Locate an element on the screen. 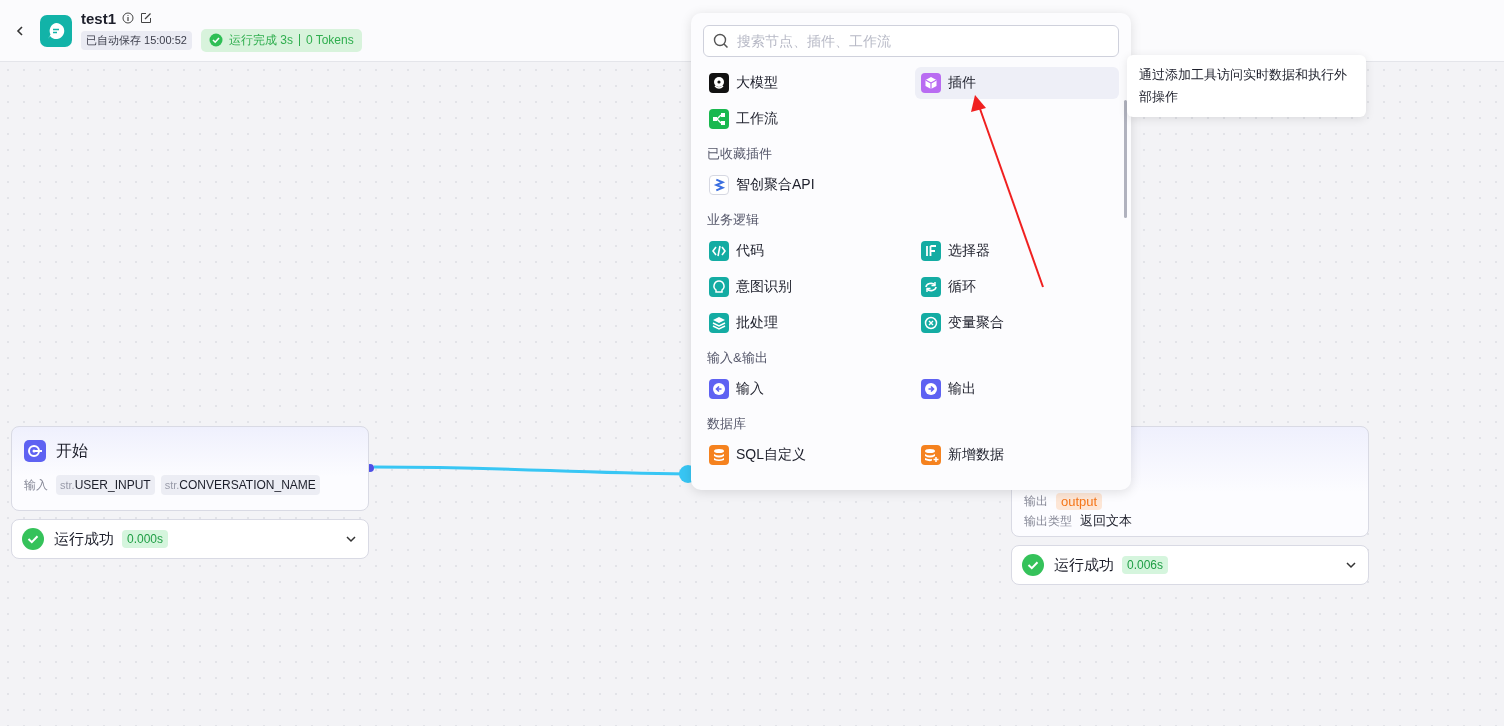 The image size is (1504, 726). variable-tag: output is located at coordinates (1079, 501).